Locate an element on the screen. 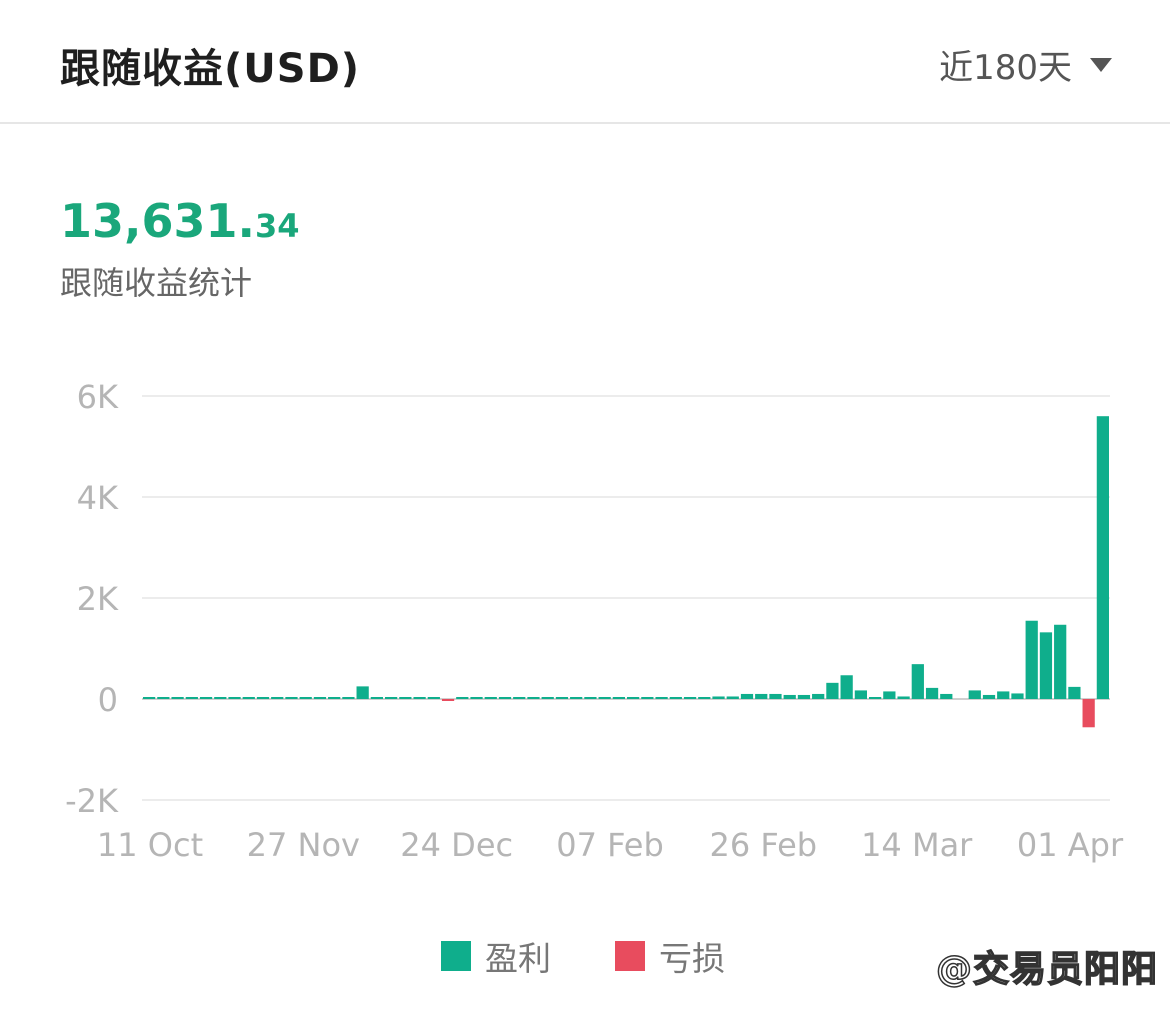 The image size is (1170, 1023). y-tick-label: 2K is located at coordinates (98, 599).